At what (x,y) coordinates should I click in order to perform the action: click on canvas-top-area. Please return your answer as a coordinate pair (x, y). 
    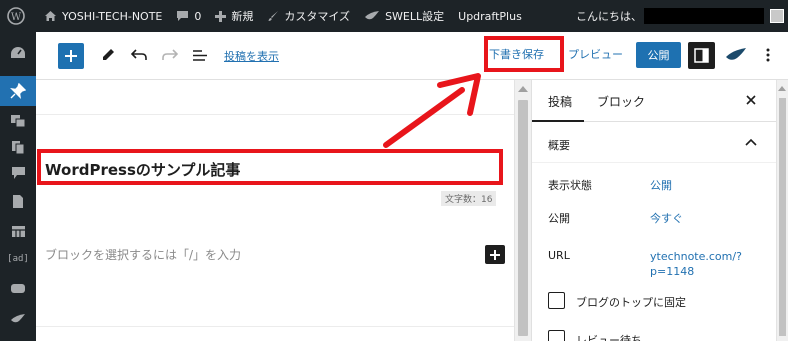
    Looking at the image, I should click on (275, 97).